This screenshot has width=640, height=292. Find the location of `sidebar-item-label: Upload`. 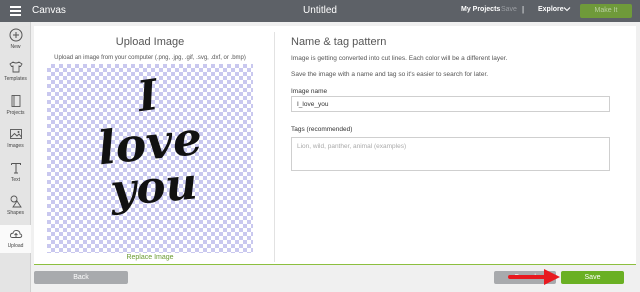

sidebar-item-label: Upload is located at coordinates (15, 246).